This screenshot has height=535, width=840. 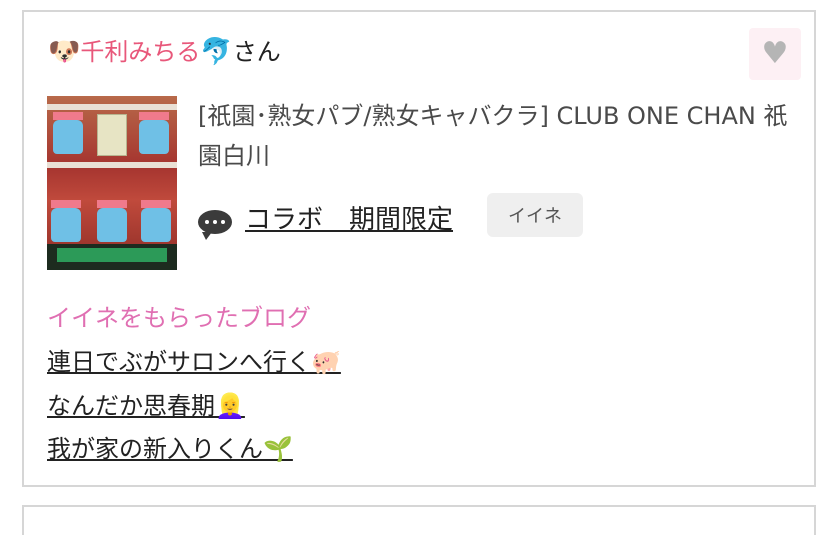 I want to click on blog-link-text: なんだか思春期, so click(x=131, y=406).